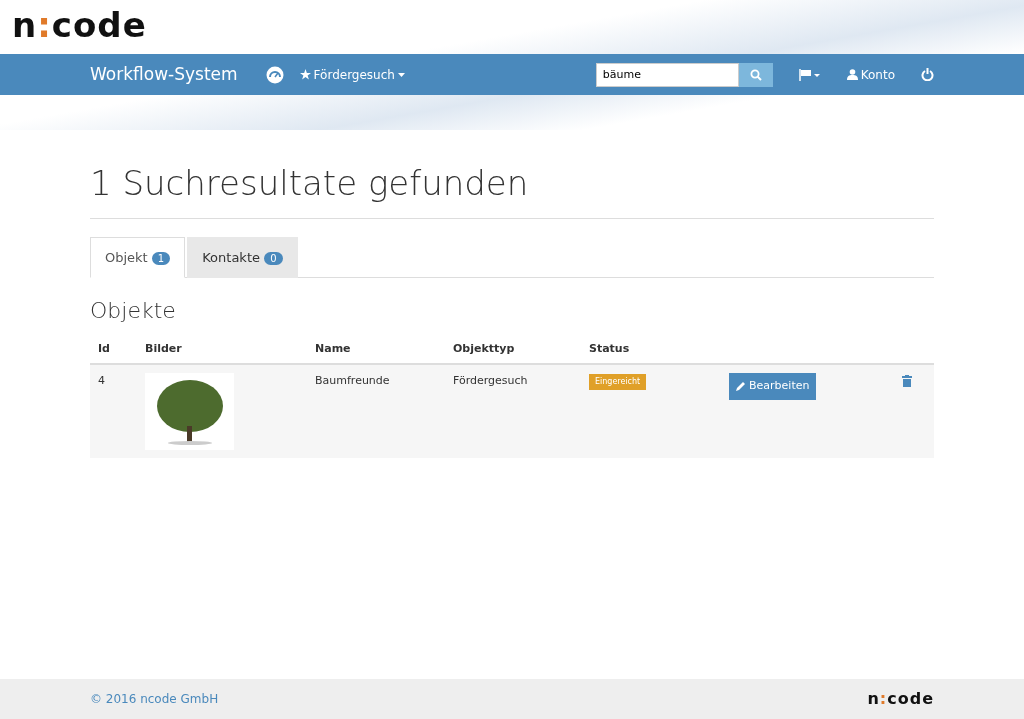  Describe the element at coordinates (907, 381) in the screenshot. I see `delete-icon` at that location.